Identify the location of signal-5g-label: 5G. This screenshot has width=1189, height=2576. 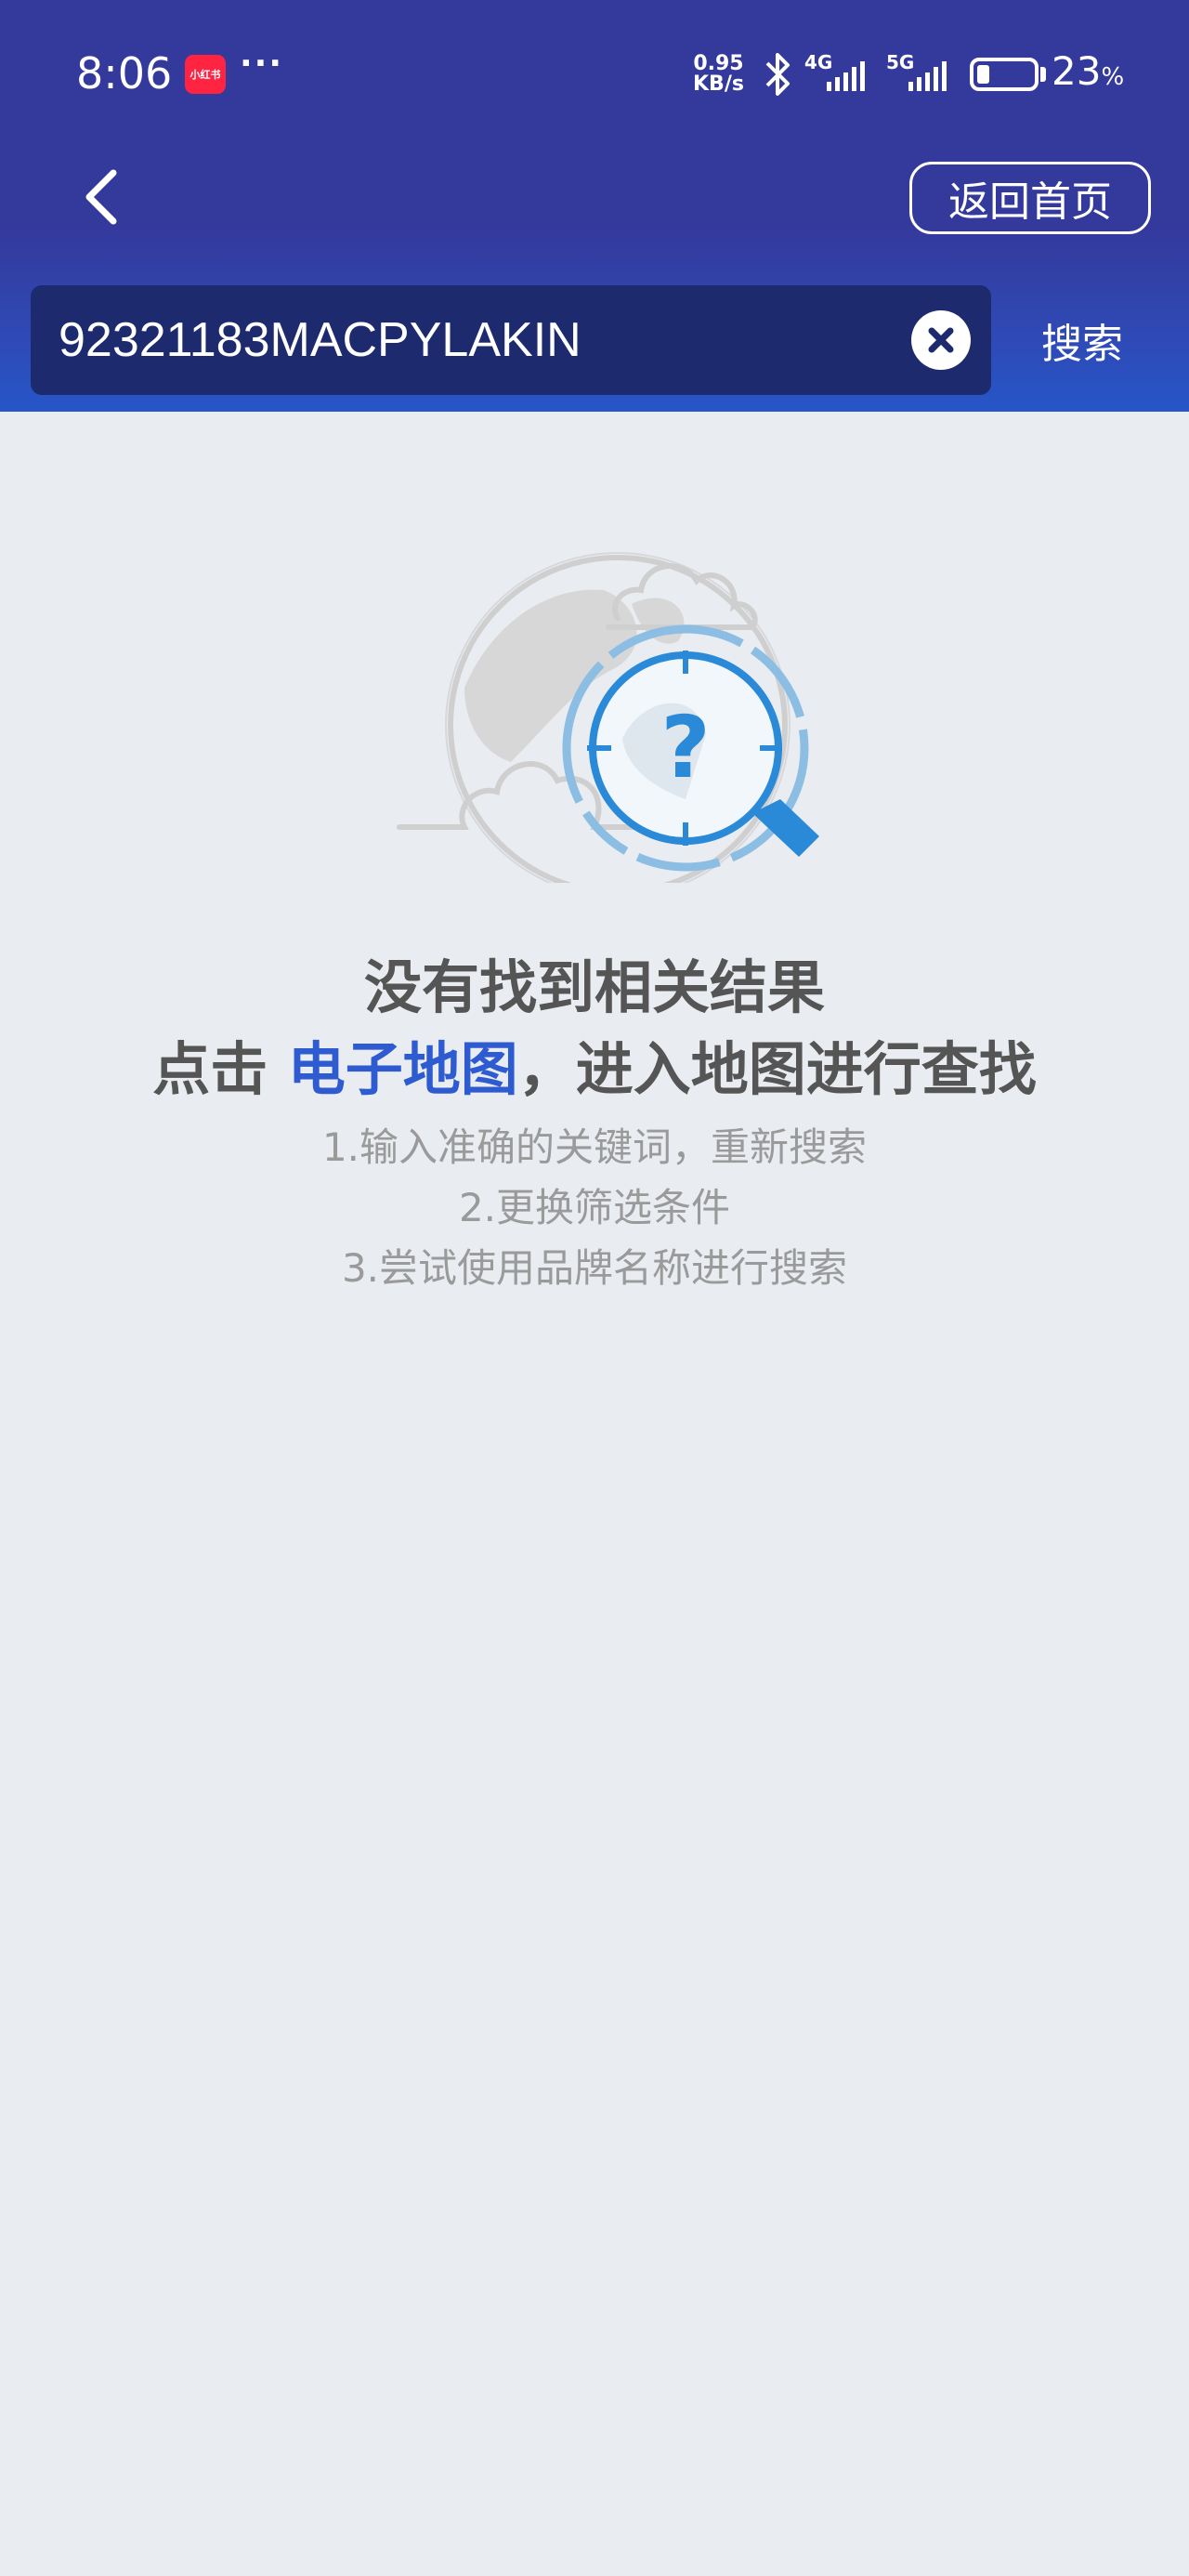
(900, 62).